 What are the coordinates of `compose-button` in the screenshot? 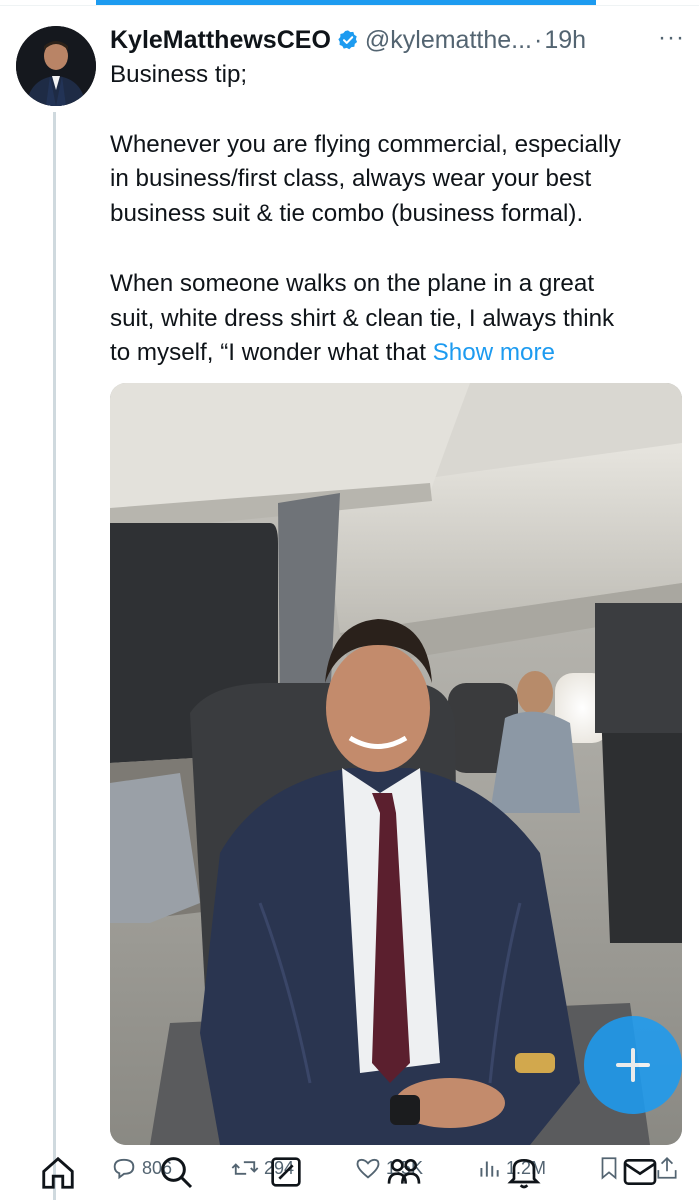 It's located at (633, 1065).